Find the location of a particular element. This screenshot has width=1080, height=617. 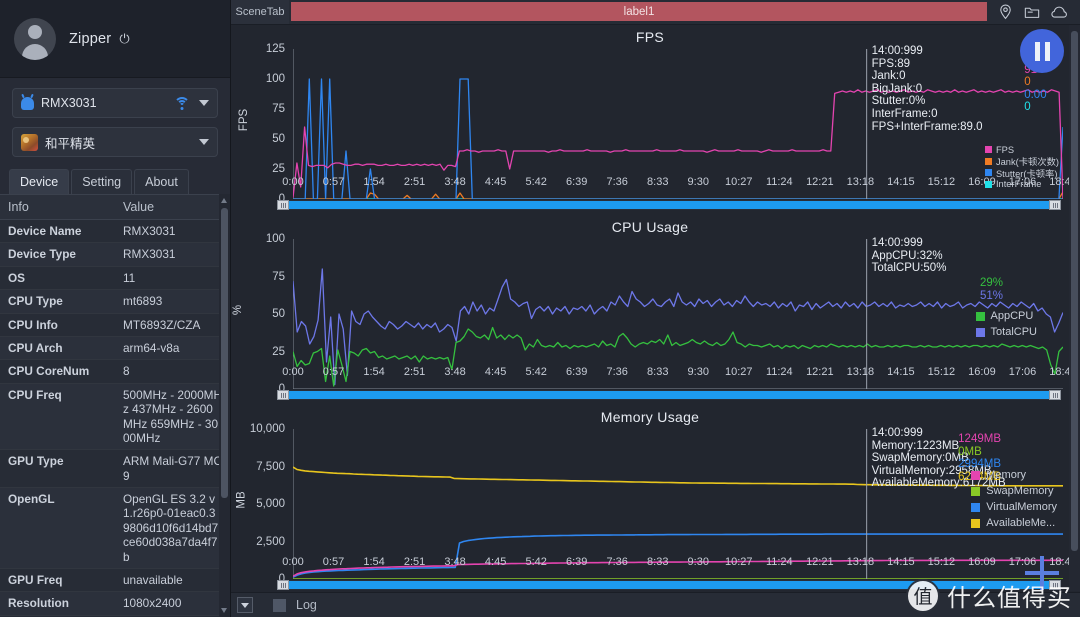

chart-legend: AppCPU TotalCPU is located at coordinates (1006, 324).